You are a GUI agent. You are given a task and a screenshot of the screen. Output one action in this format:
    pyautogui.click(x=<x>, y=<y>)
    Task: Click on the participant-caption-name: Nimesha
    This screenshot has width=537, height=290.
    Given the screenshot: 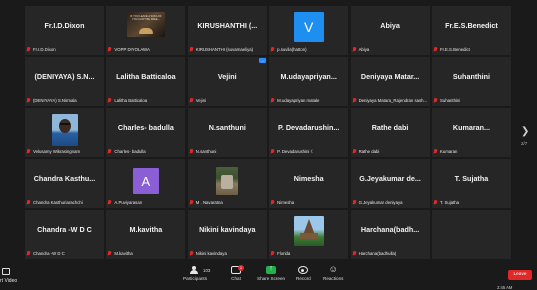 What is the action you would take?
    pyautogui.click(x=286, y=203)
    